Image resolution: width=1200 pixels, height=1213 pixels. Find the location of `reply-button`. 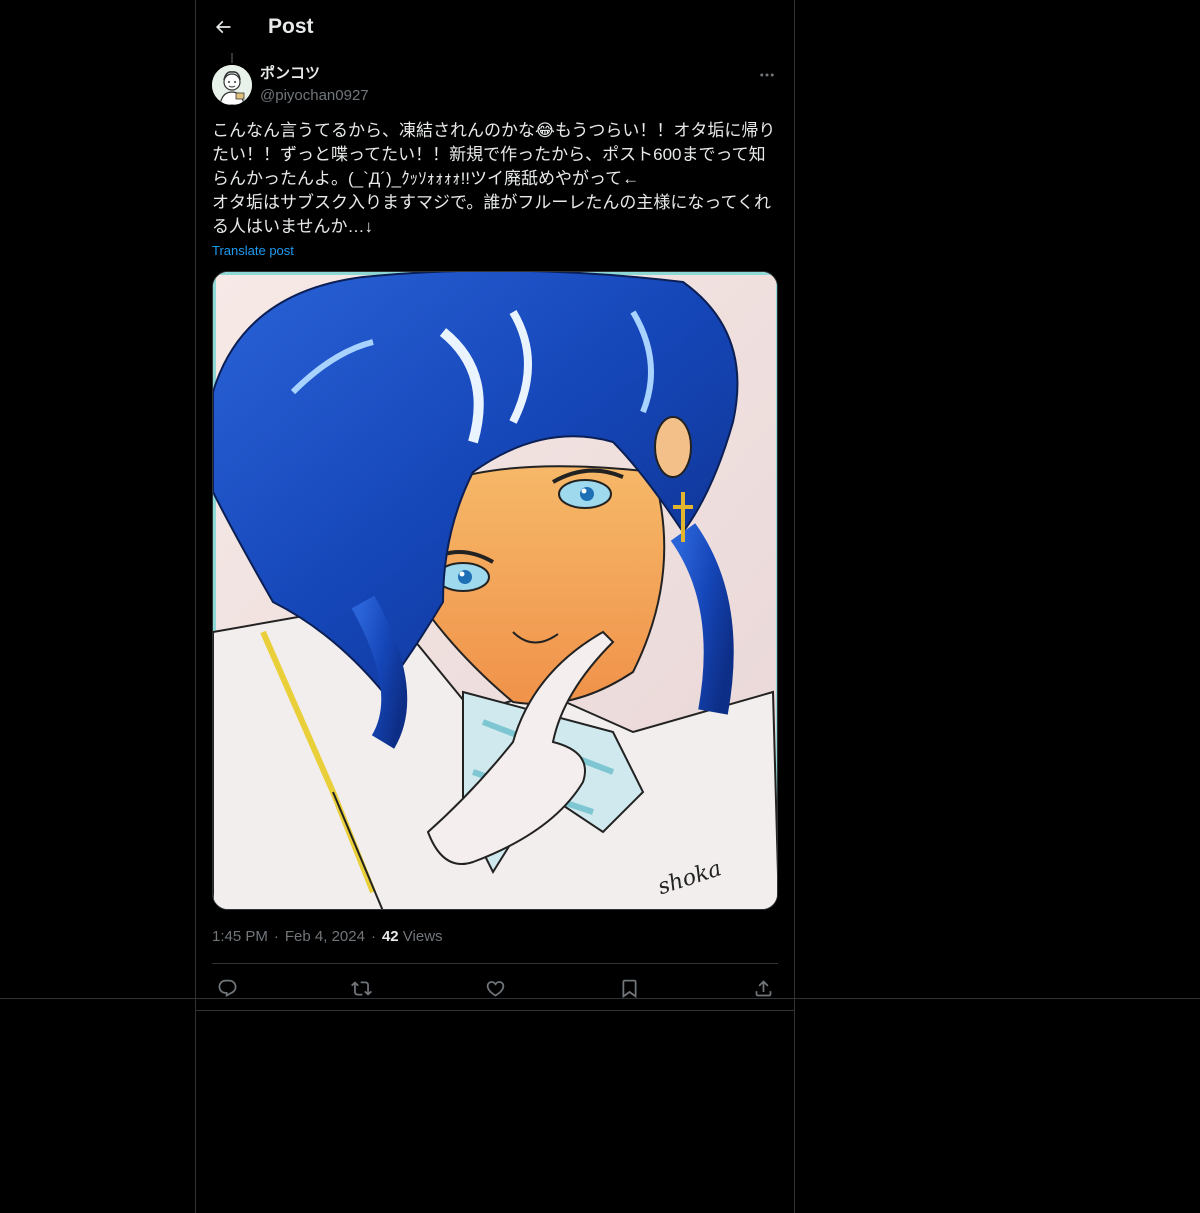

reply-button is located at coordinates (227, 988).